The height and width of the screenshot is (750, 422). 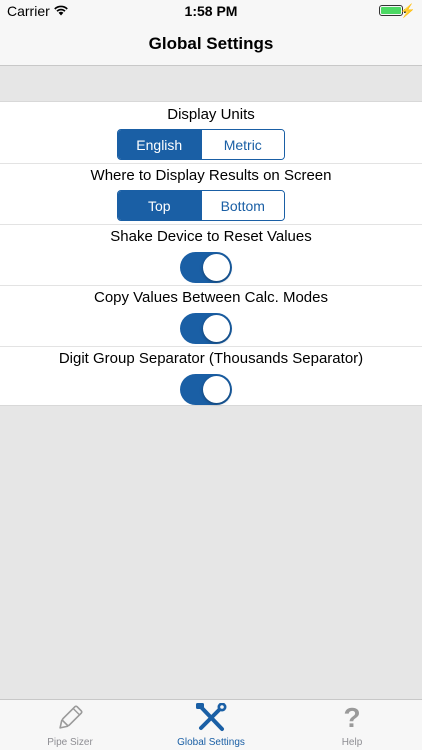 I want to click on tab-global-settings: Global Settings, so click(x=211, y=725).